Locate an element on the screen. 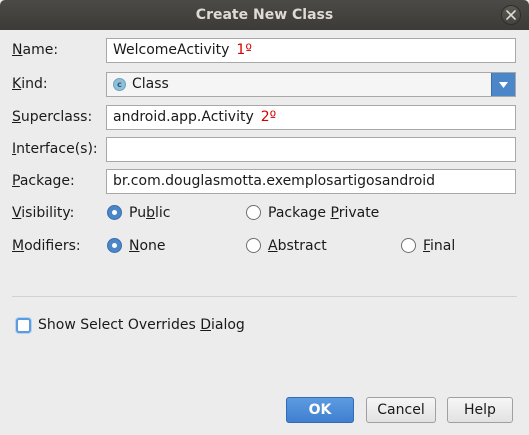  name-label: Name: is located at coordinates (35, 50).